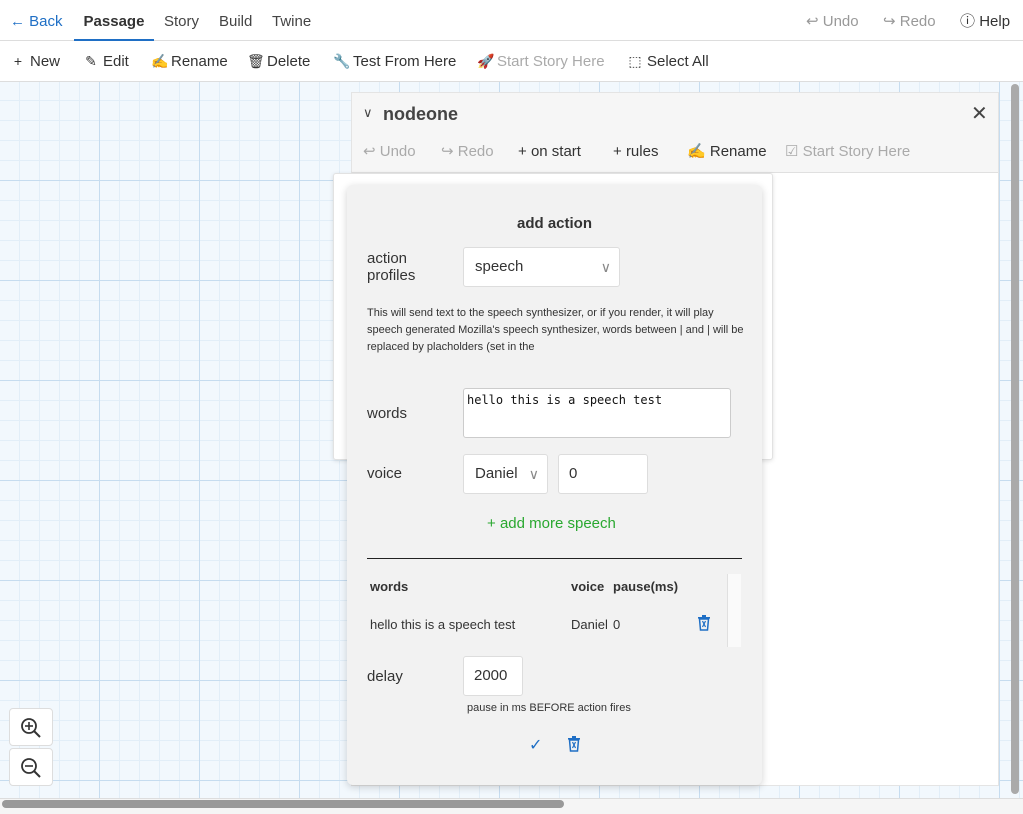 This screenshot has width=1023, height=814. What do you see at coordinates (734, 610) in the screenshot?
I see `table-scrollbar` at bounding box center [734, 610].